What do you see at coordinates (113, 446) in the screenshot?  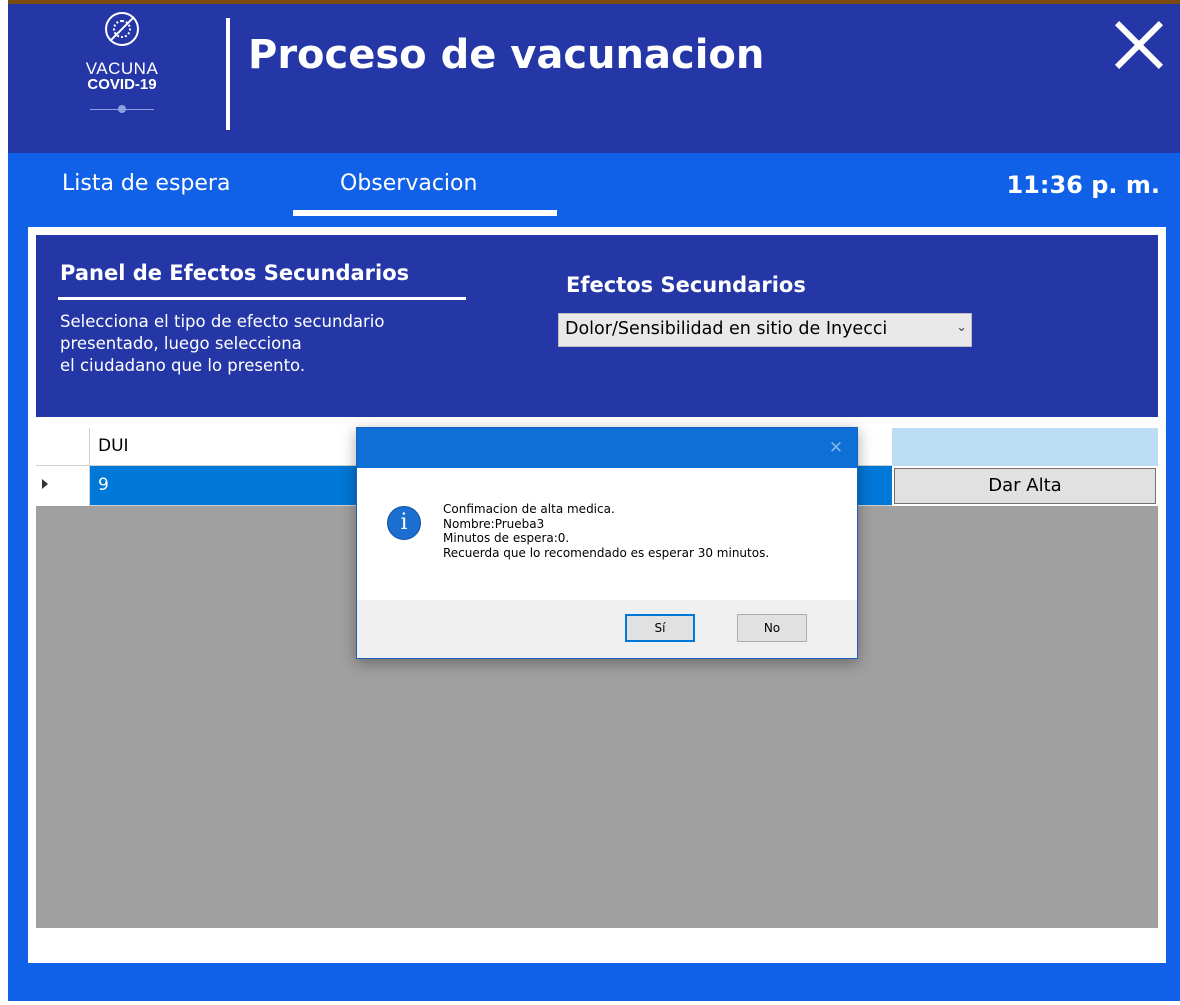 I see `column-header-dui: DUI` at bounding box center [113, 446].